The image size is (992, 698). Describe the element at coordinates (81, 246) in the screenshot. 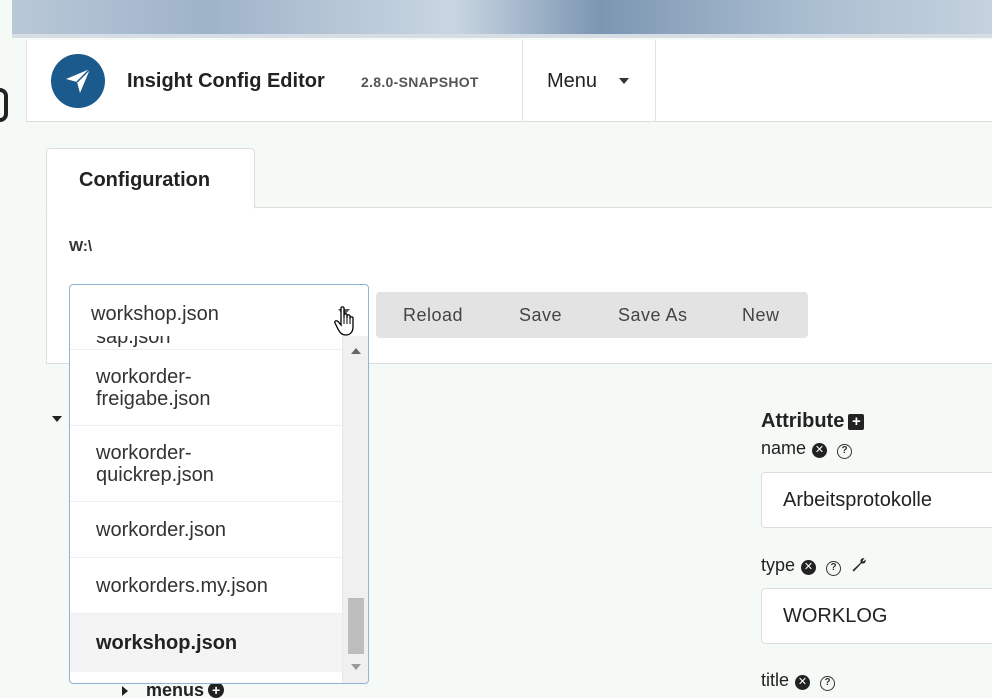

I see `config-path: W:\` at that location.